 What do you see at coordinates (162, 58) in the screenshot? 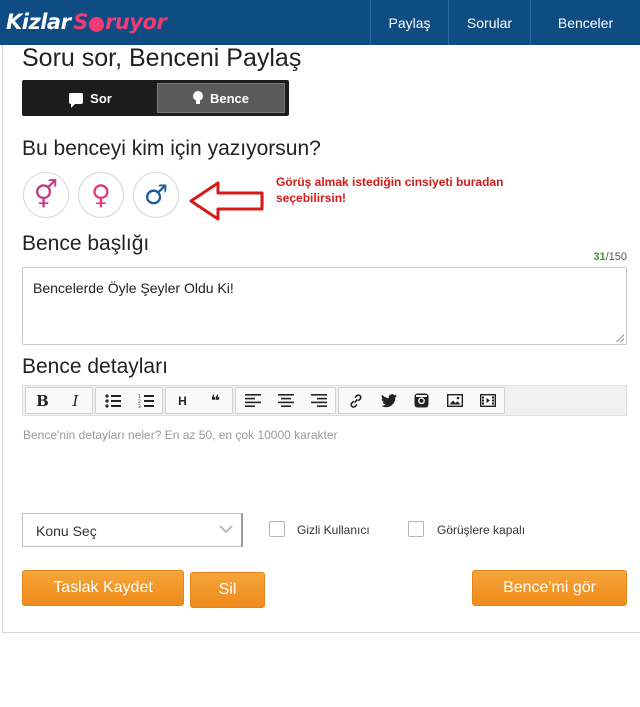
I see `page-title: Soru sor, Benceni Paylaş` at bounding box center [162, 58].